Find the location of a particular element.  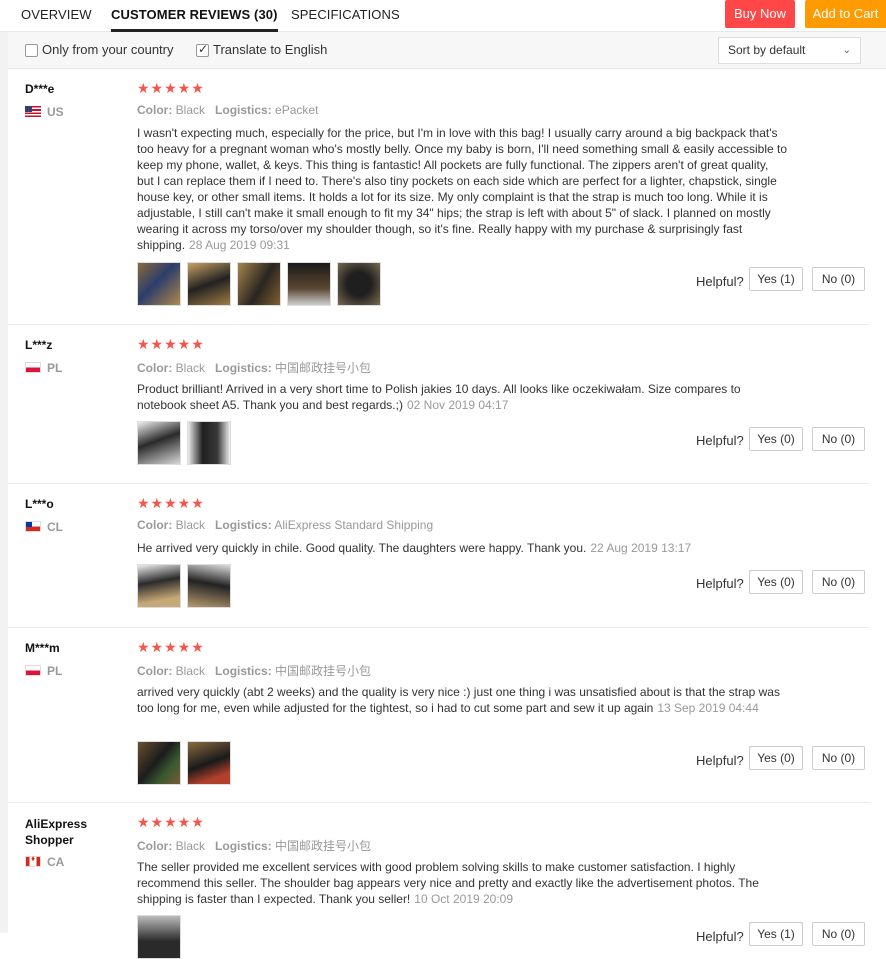

us-flag-icon is located at coordinates (33, 111).